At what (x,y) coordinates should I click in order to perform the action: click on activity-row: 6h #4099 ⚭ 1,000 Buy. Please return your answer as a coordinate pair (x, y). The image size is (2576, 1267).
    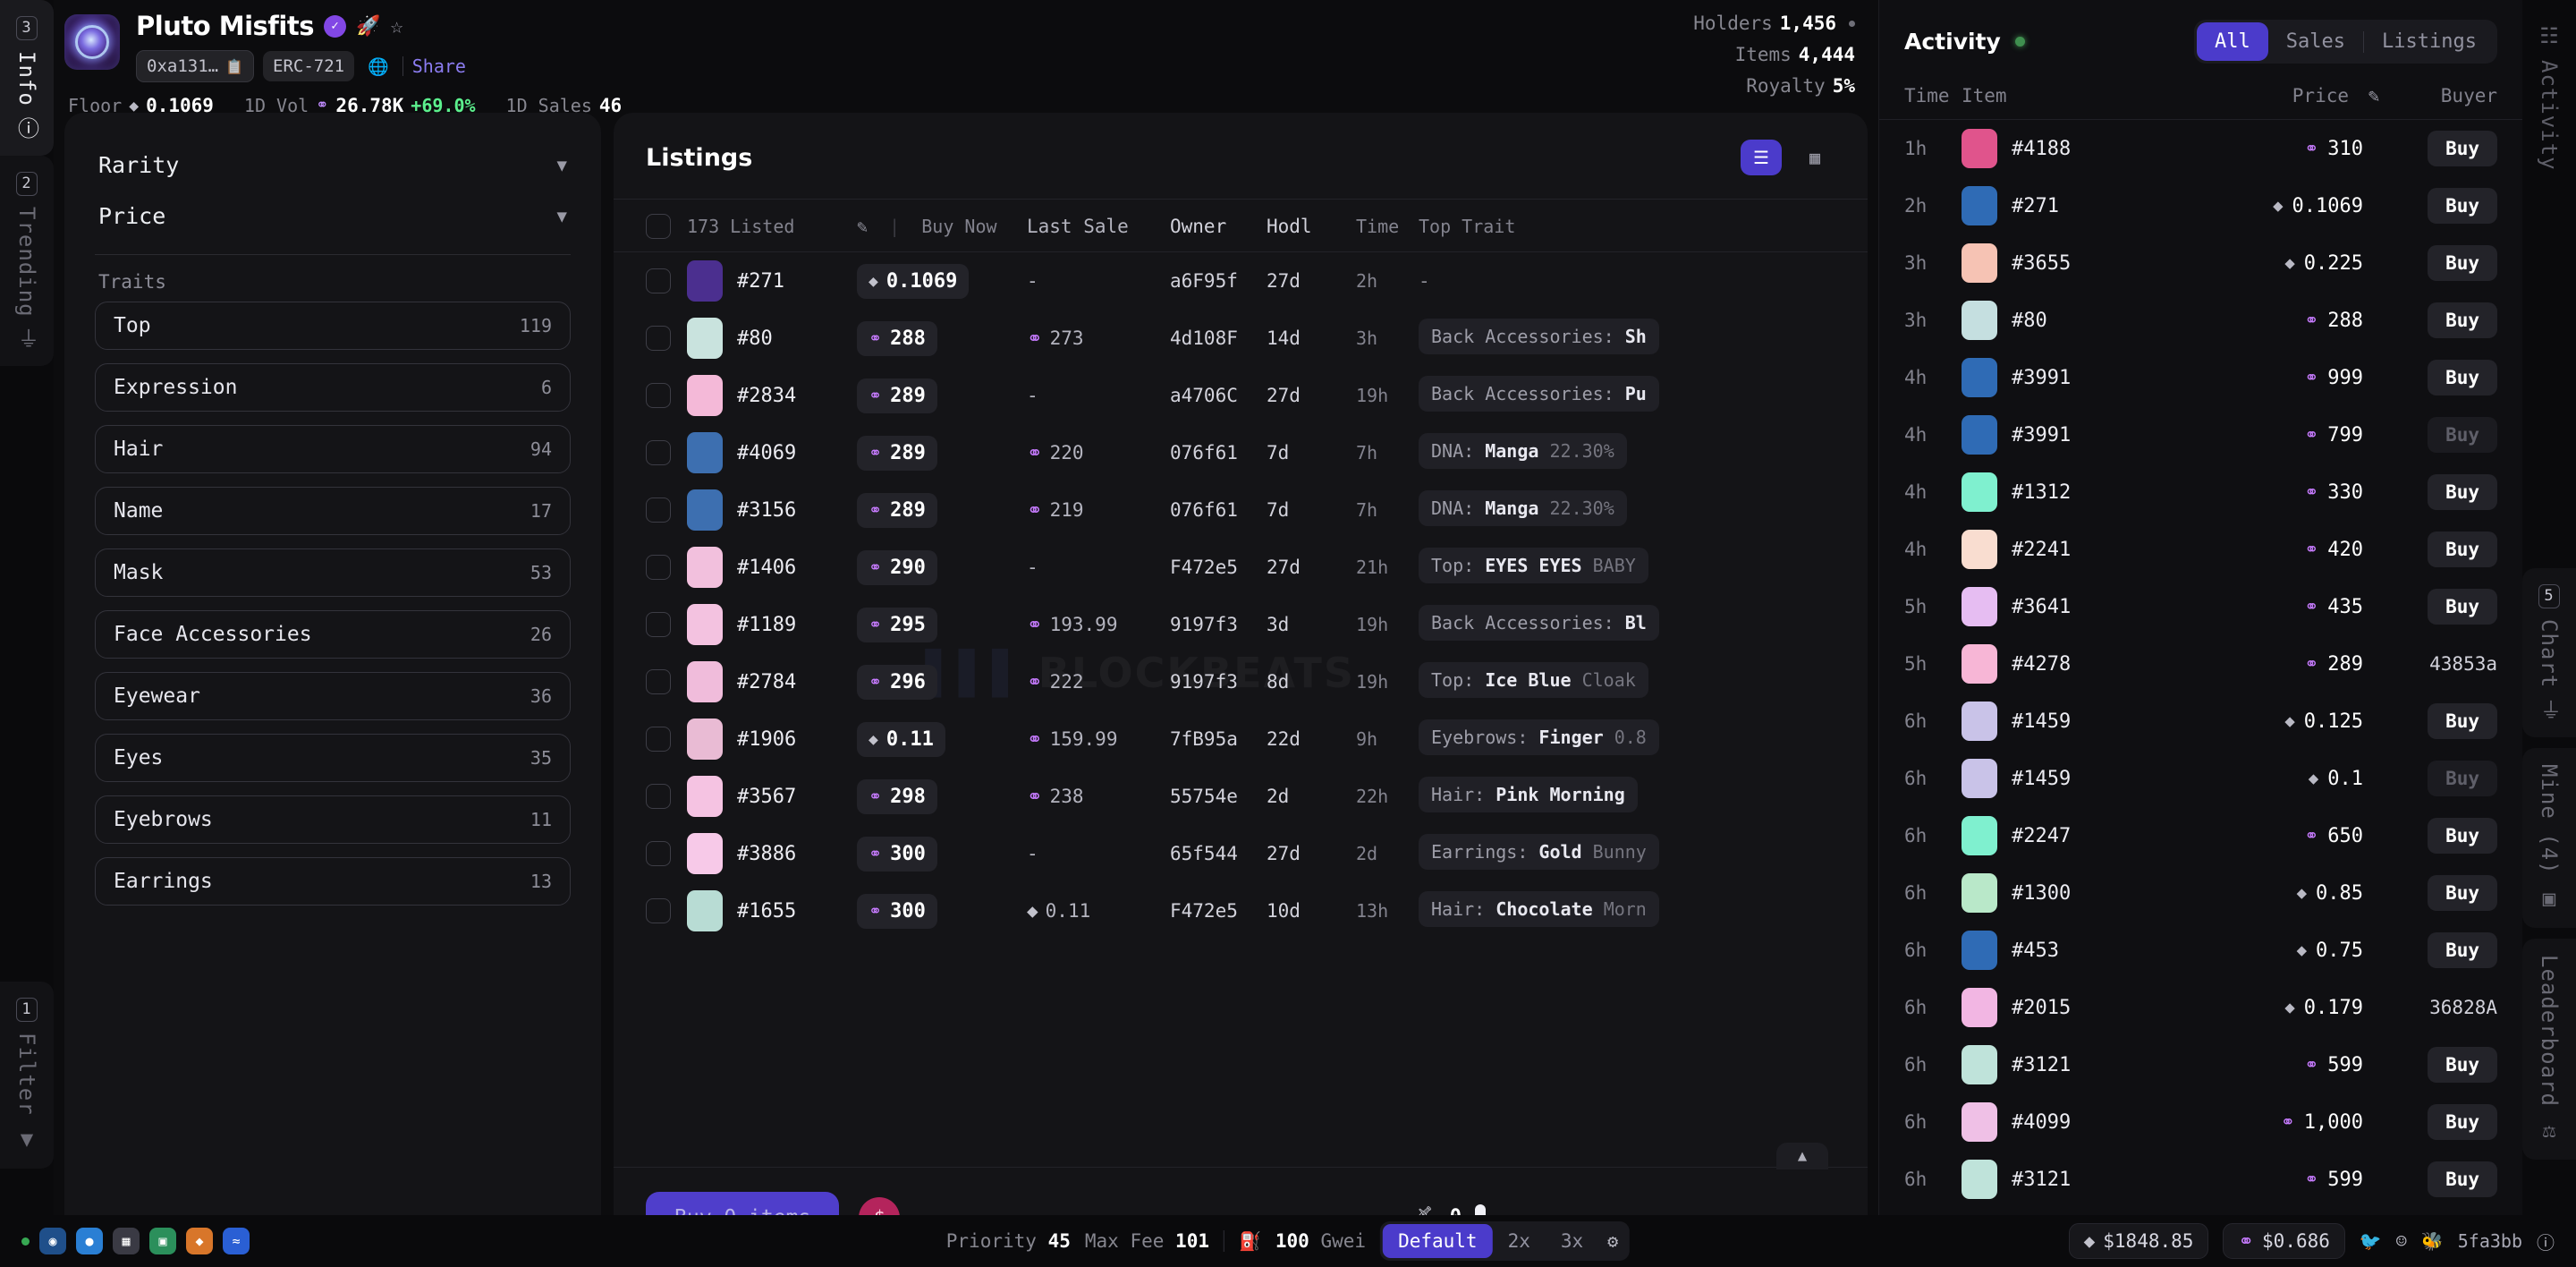
    Looking at the image, I should click on (2200, 1122).